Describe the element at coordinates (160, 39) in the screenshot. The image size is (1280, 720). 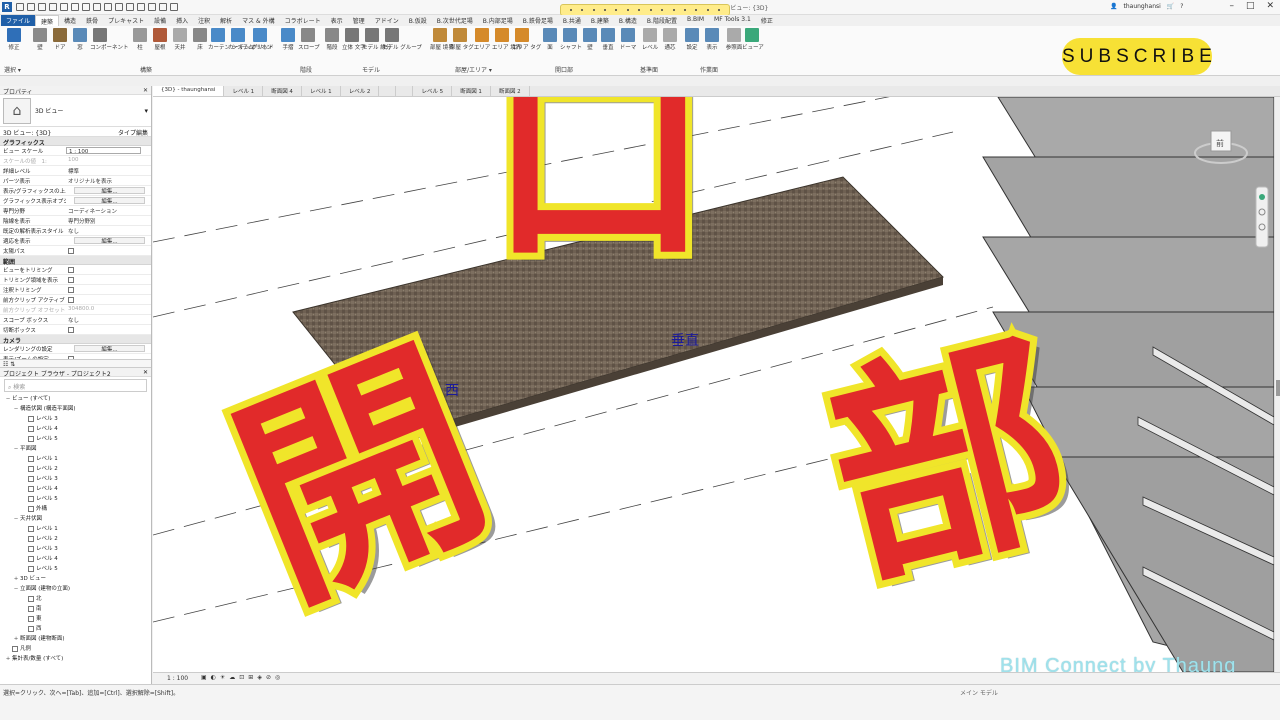
I see `roof-tool: 屋根` at that location.